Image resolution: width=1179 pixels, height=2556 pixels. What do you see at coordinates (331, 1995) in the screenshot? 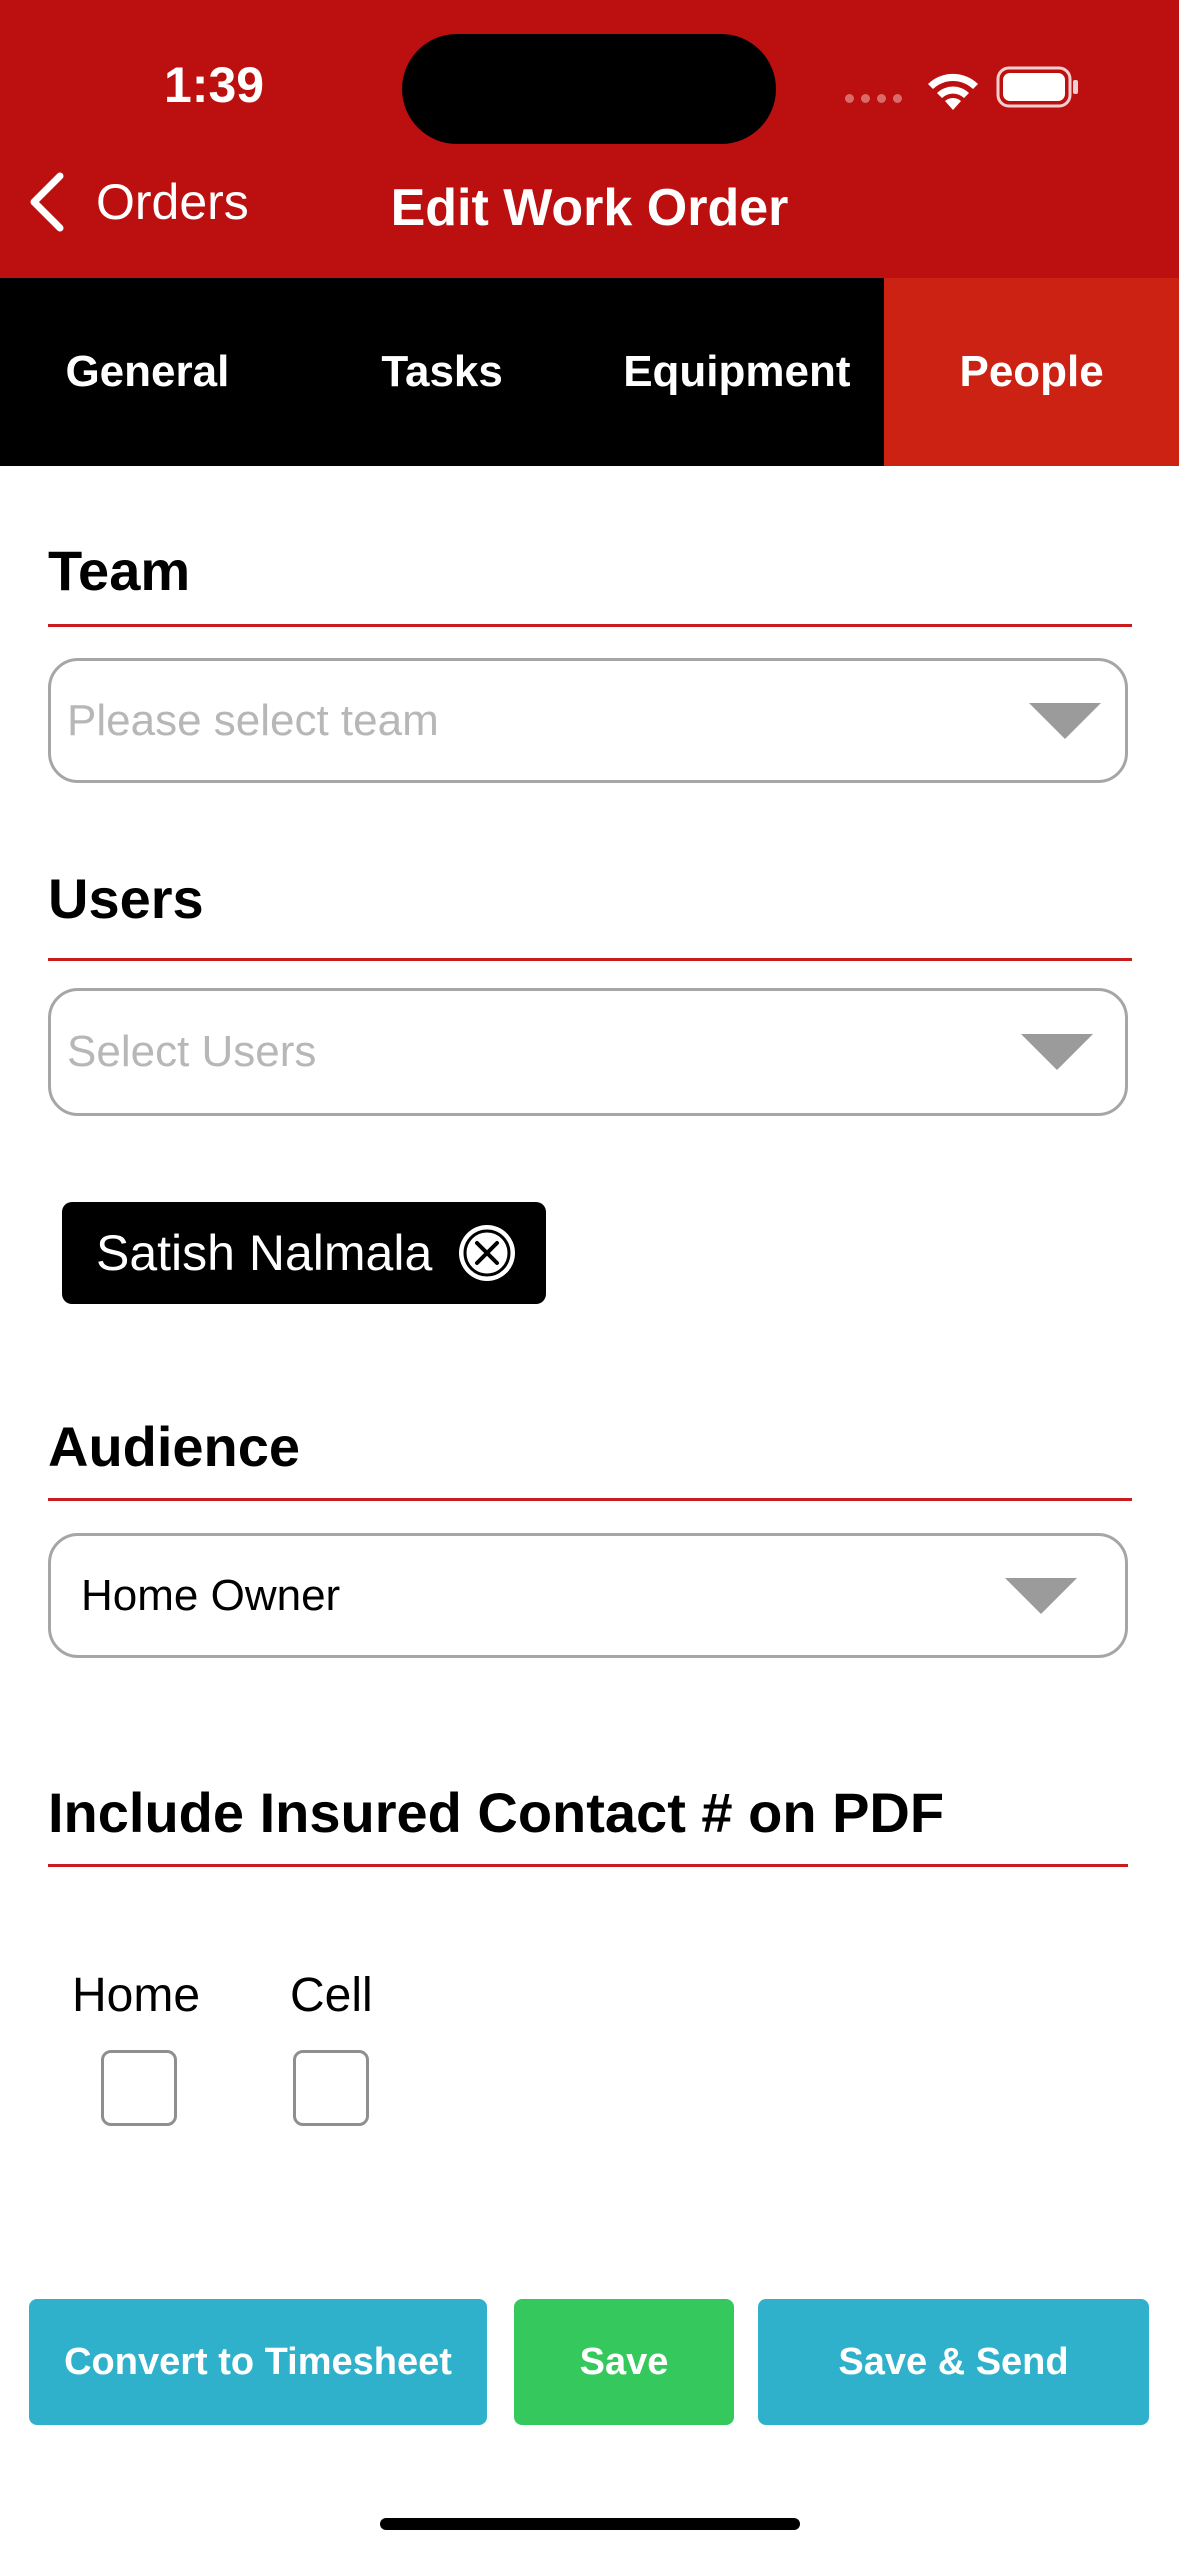
I see `cell-label: Cell` at bounding box center [331, 1995].